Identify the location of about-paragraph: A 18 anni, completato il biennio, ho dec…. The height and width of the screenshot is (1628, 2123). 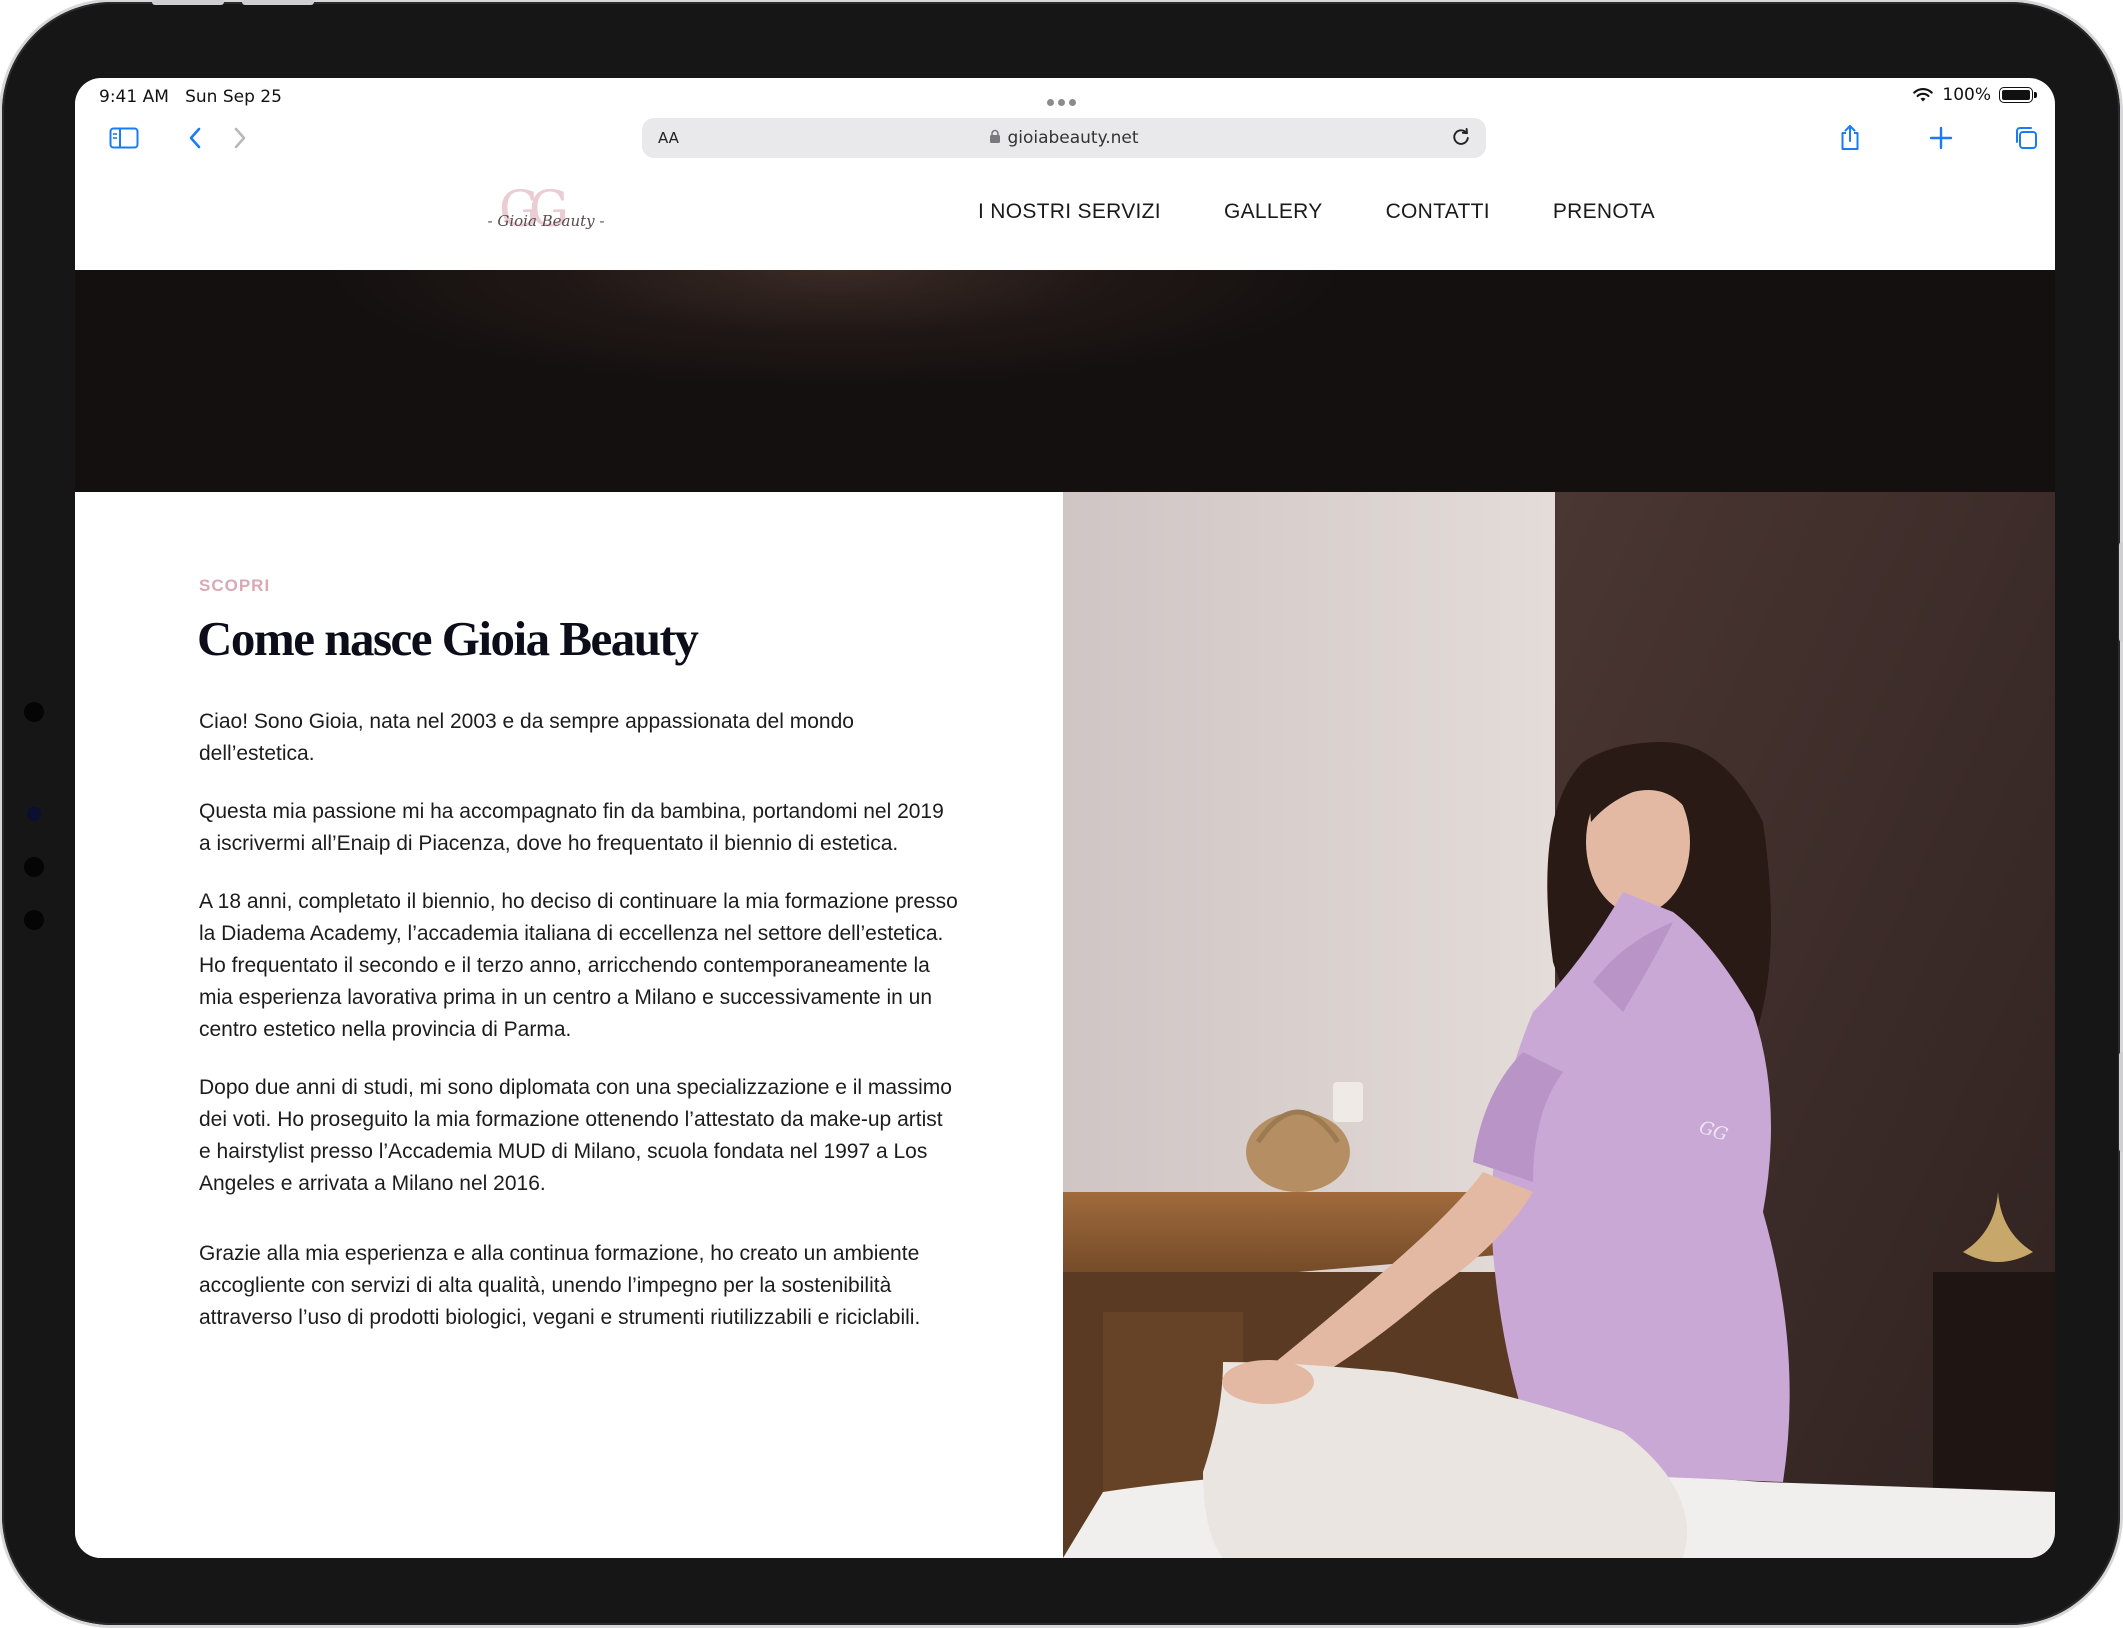
(578, 965).